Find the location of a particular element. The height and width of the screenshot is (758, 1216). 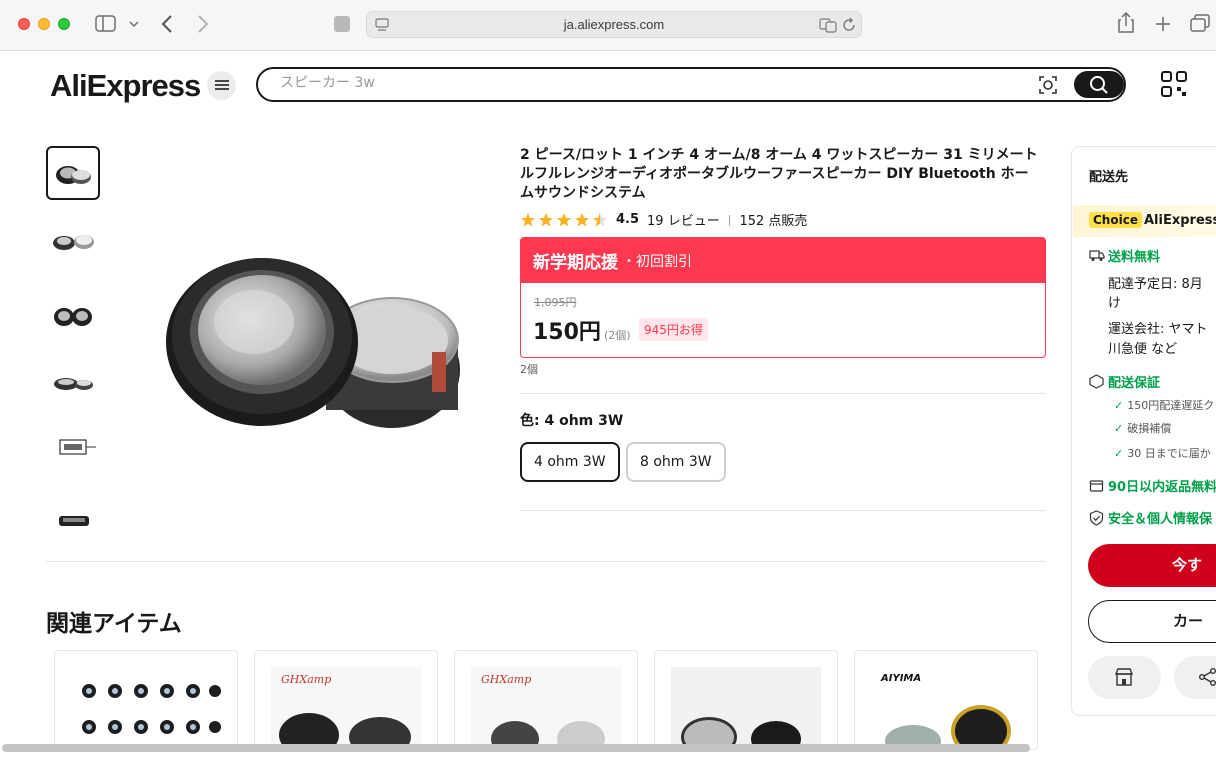

category-menu-button is located at coordinates (221, 85).